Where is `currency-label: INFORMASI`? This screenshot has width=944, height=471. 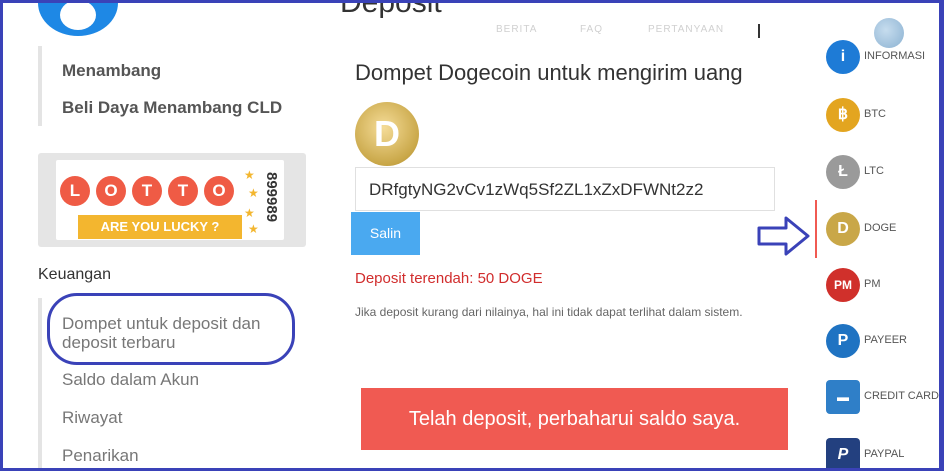 currency-label: INFORMASI is located at coordinates (895, 56).